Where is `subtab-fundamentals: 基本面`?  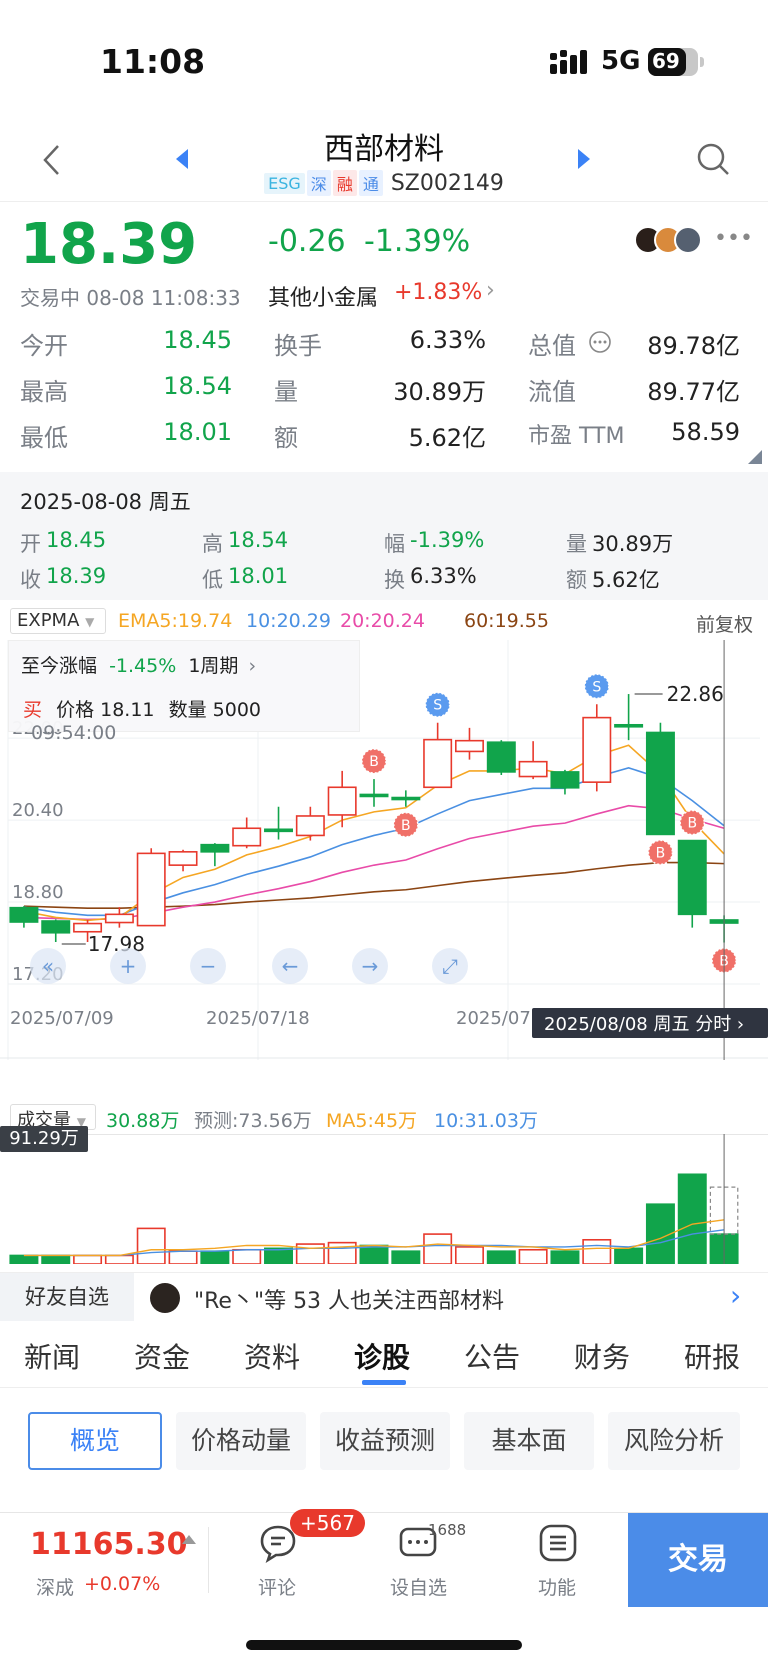
subtab-fundamentals: 基本面 is located at coordinates (529, 1441).